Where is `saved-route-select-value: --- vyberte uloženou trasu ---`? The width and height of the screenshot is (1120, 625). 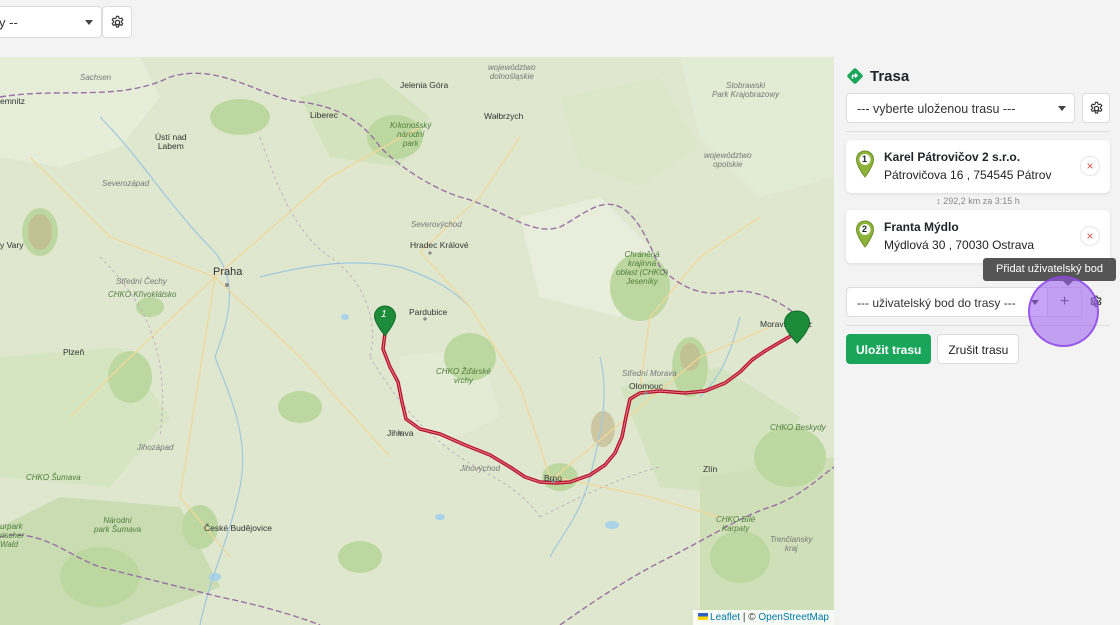 saved-route-select-value: --- vyberte uloženou trasu --- is located at coordinates (936, 109).